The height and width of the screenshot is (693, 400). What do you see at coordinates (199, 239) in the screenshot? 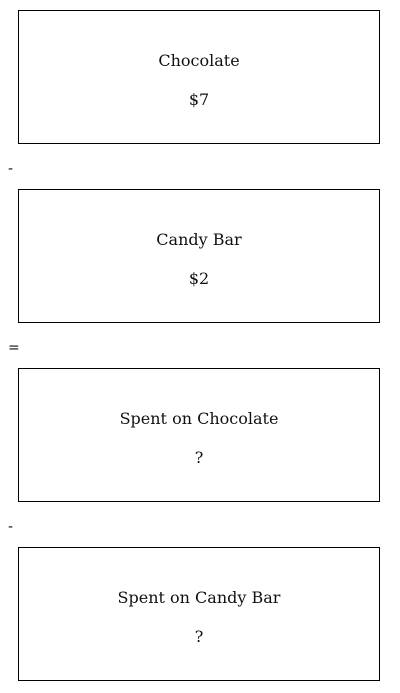
I see `candy-bar-label: Candy Bar` at bounding box center [199, 239].